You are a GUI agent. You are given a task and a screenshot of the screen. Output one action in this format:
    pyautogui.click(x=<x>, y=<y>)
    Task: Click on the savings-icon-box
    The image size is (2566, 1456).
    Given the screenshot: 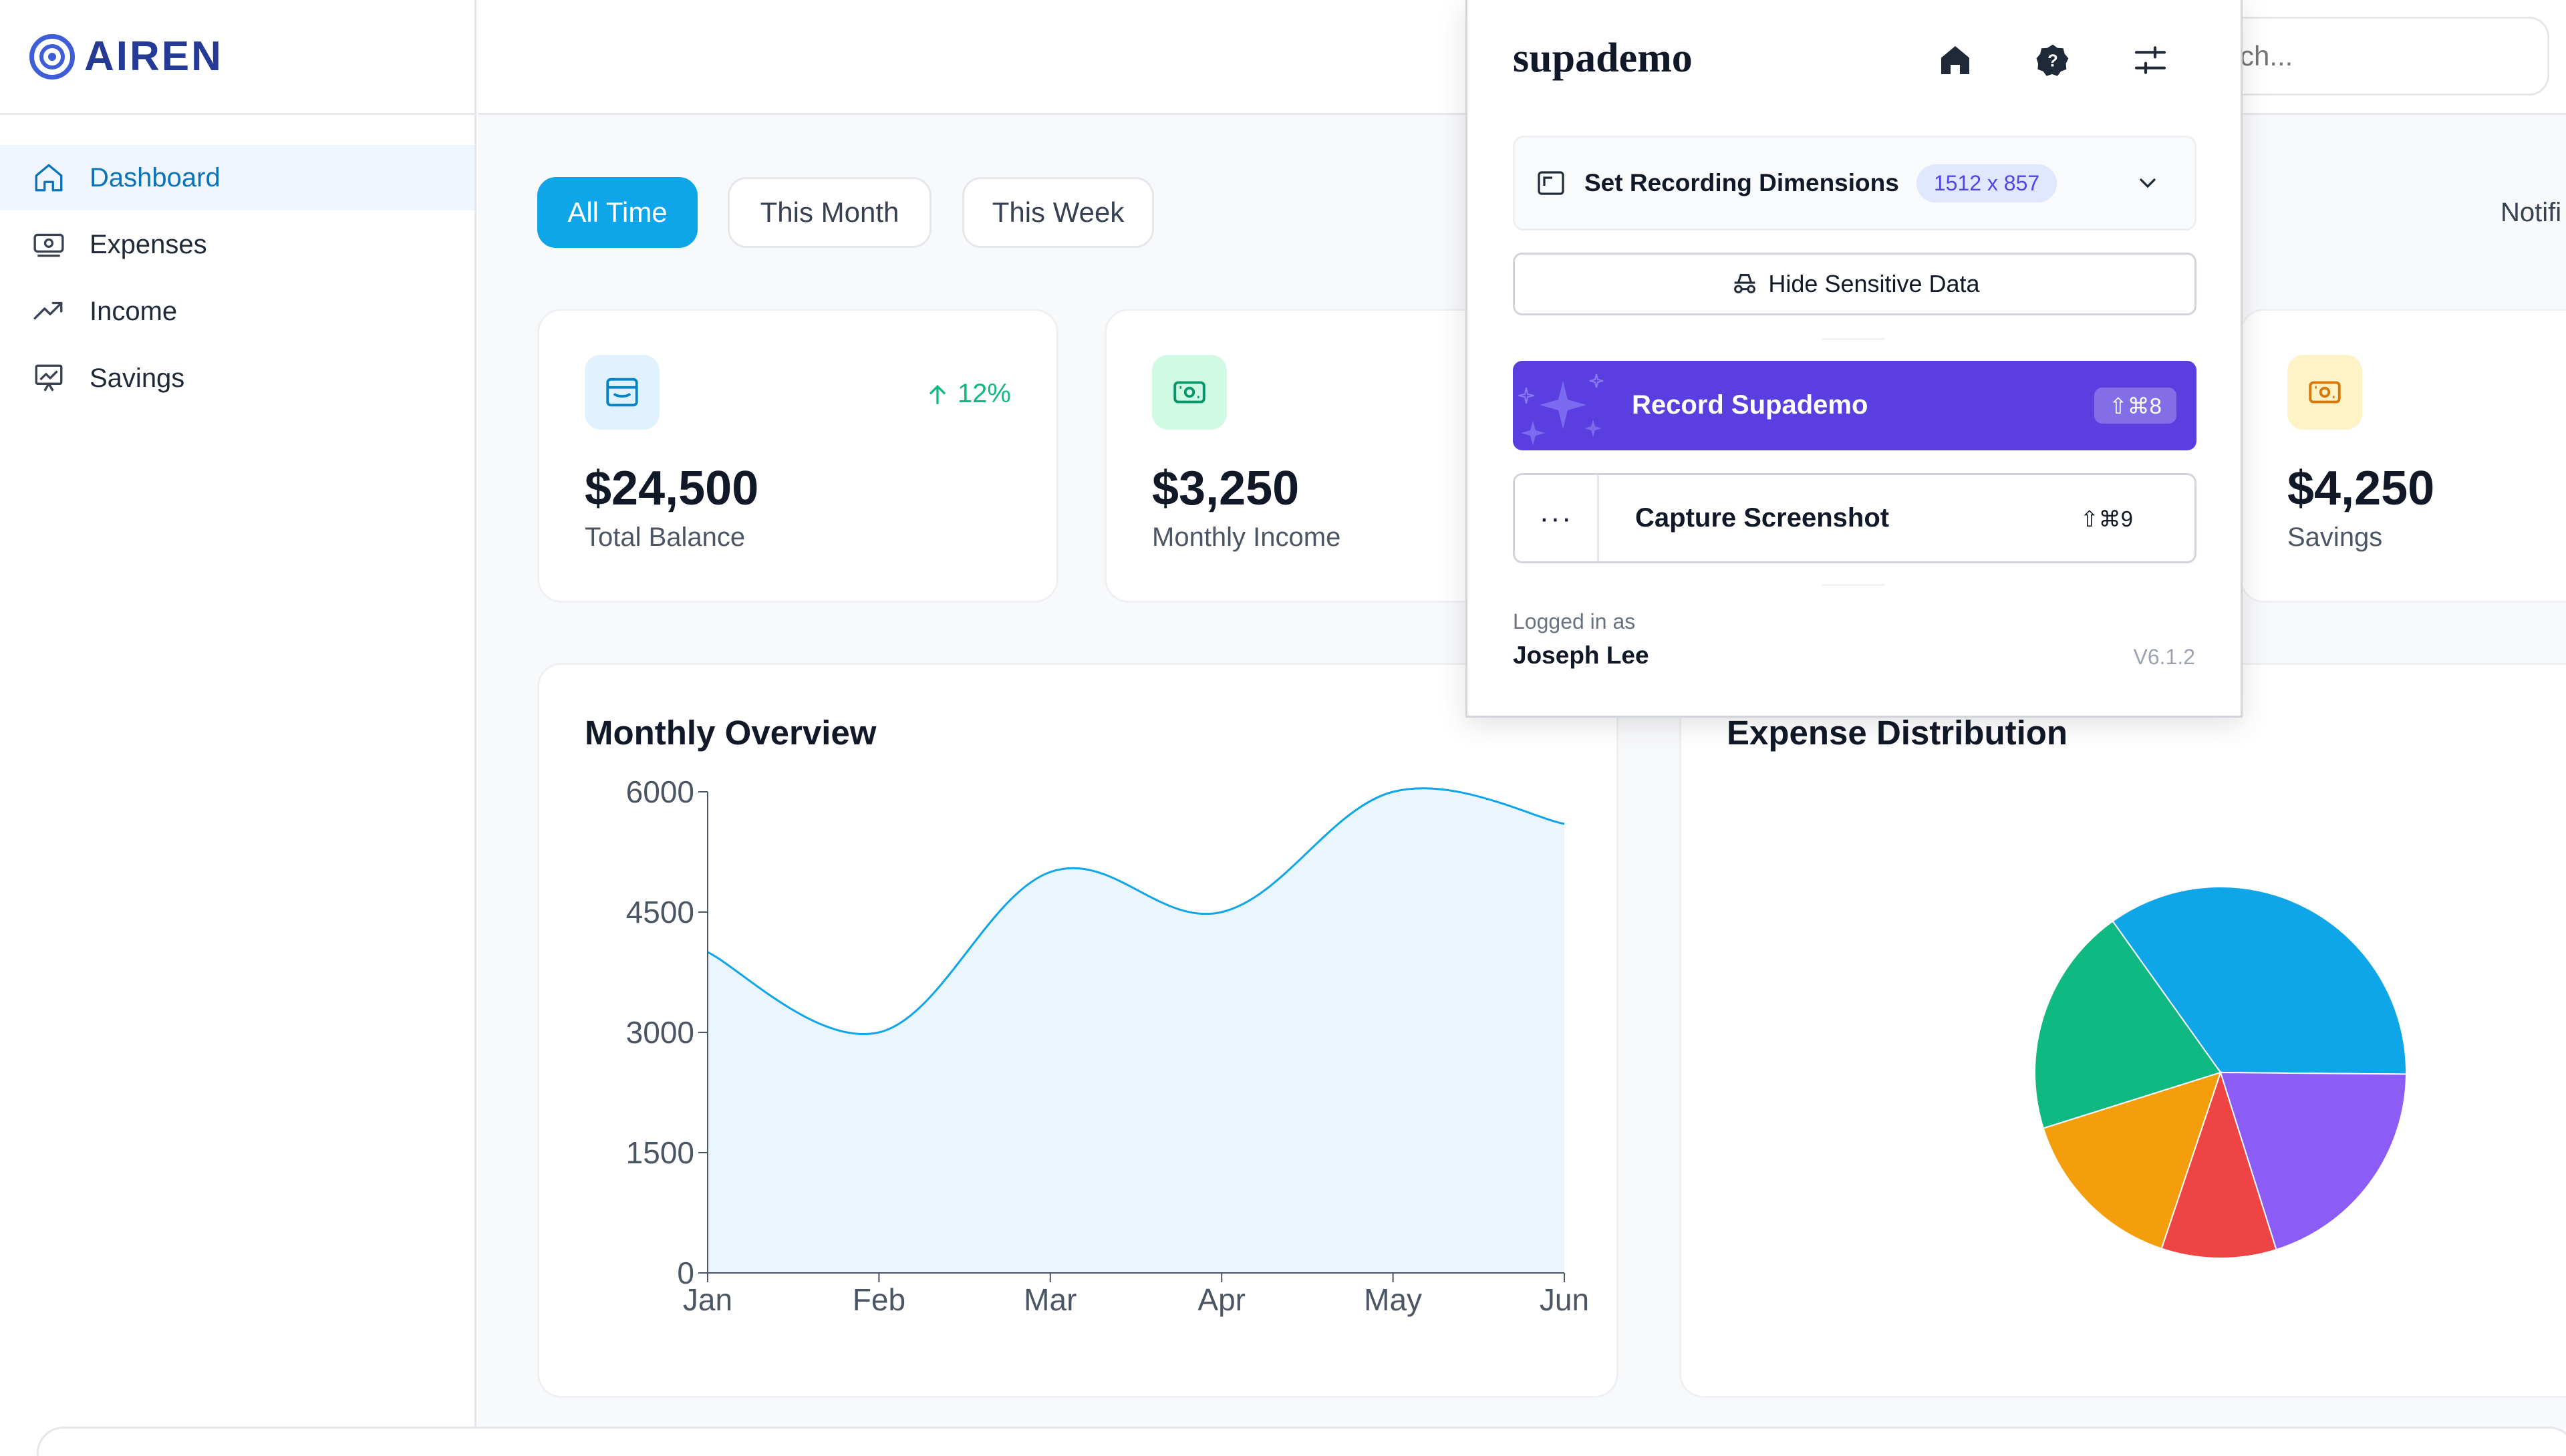 What is the action you would take?
    pyautogui.click(x=2324, y=393)
    